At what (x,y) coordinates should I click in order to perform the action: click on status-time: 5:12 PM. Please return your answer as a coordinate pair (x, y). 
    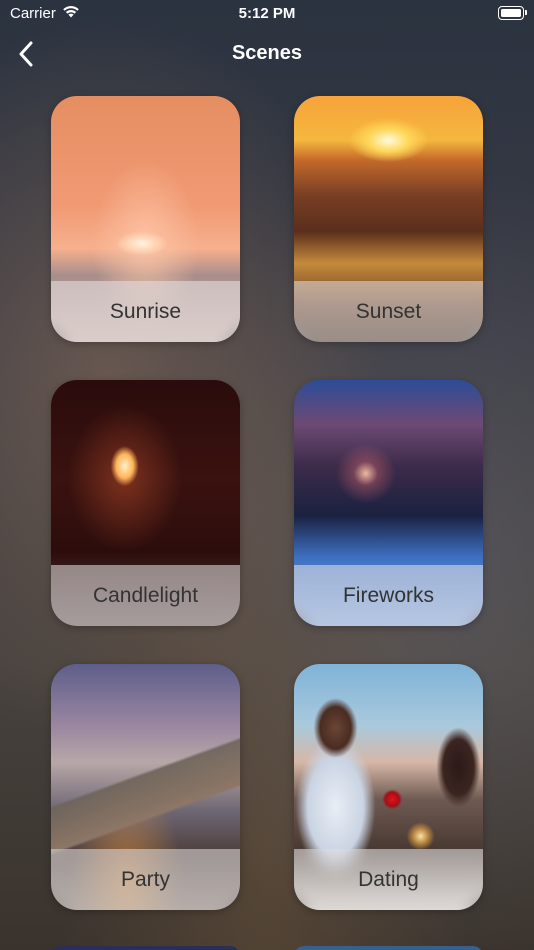
    Looking at the image, I should click on (267, 13).